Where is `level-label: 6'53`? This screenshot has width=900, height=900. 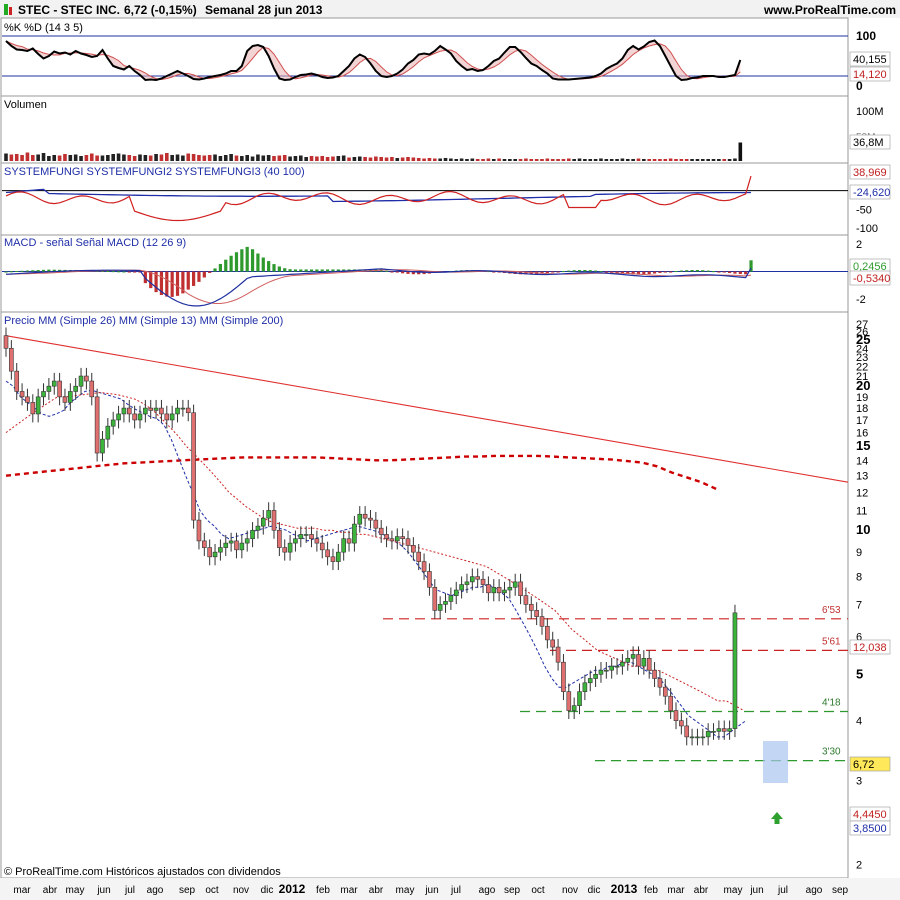
level-label: 6'53 is located at coordinates (831, 610).